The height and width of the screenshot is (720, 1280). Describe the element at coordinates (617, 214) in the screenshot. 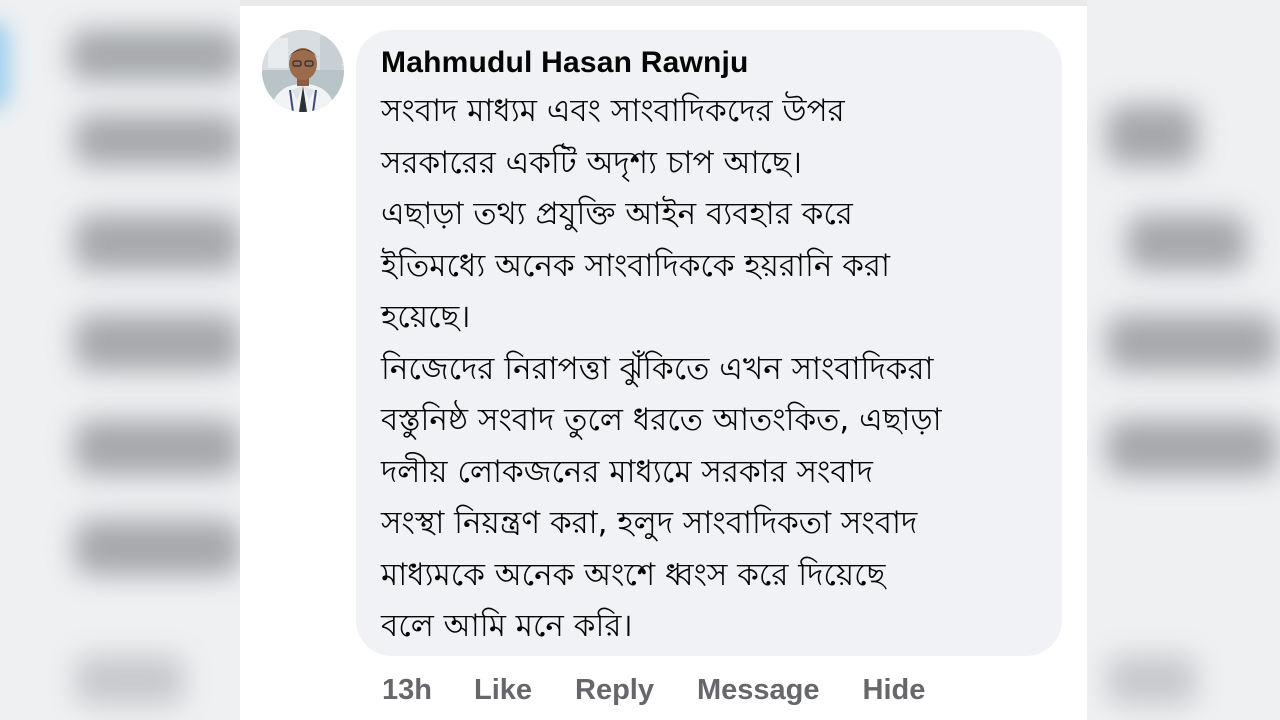

I see `comment-text-line: এছাড়া তথ্য প্রযুক্তি আইন ব্যবহার করে` at that location.